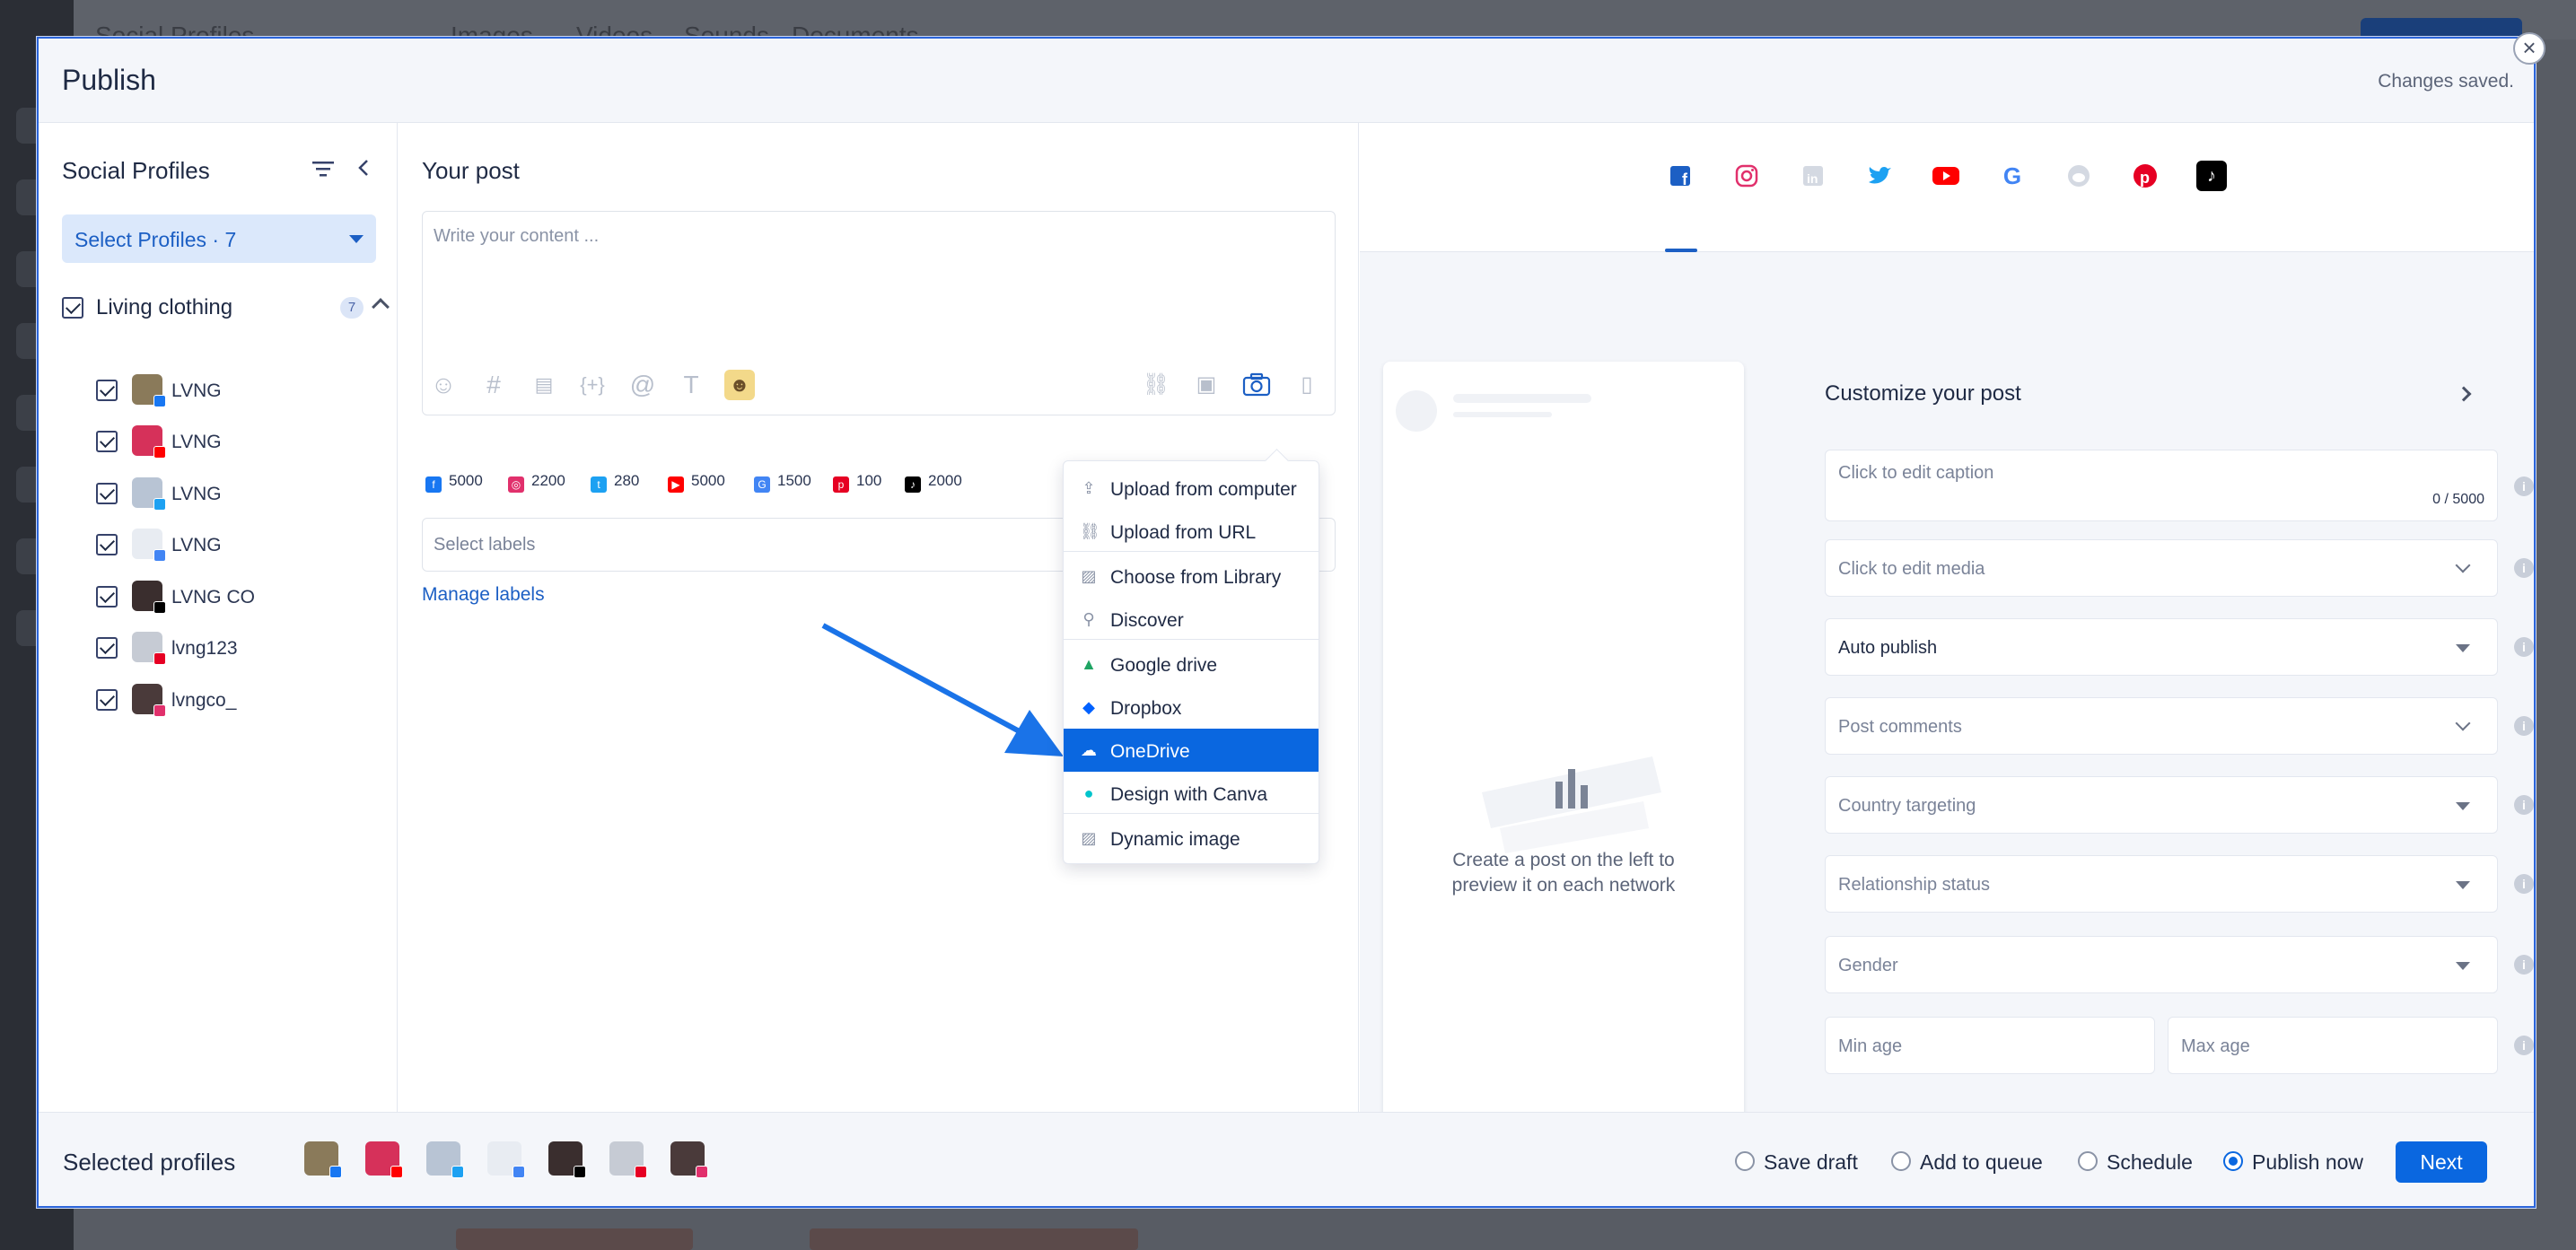 The image size is (2576, 1250). What do you see at coordinates (1745, 1161) in the screenshot?
I see `save-draft-radio` at bounding box center [1745, 1161].